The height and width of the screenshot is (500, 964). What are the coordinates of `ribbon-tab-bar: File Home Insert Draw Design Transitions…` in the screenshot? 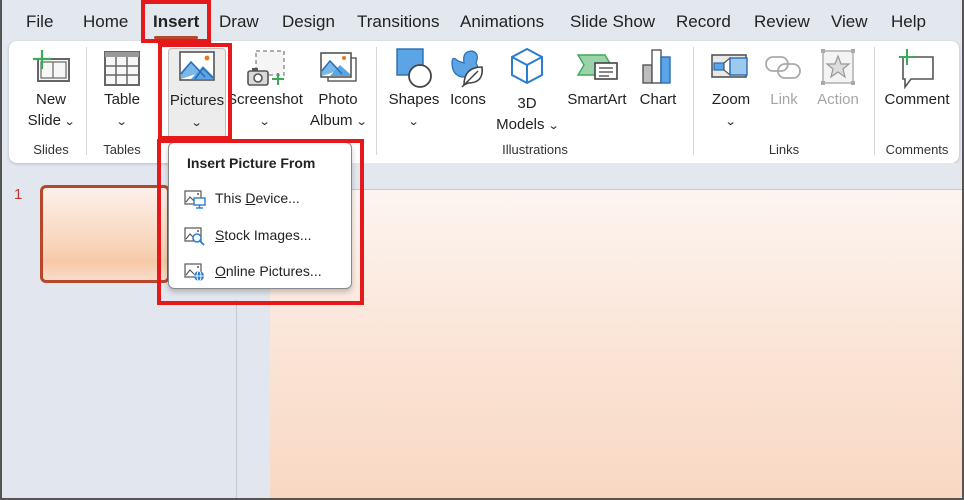 It's located at (482, 21).